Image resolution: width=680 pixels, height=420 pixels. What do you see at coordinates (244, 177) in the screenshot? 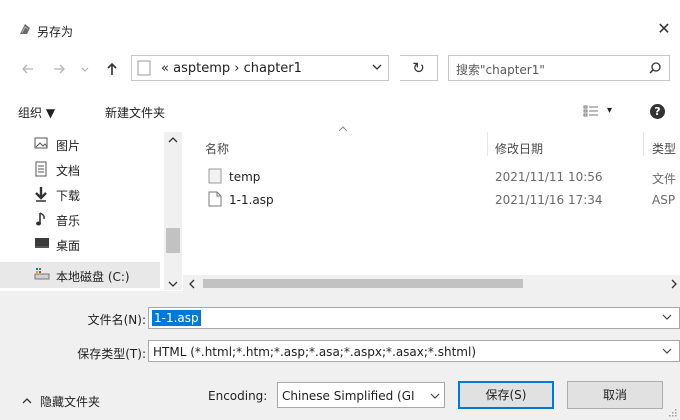
I see `file-name: temp` at bounding box center [244, 177].